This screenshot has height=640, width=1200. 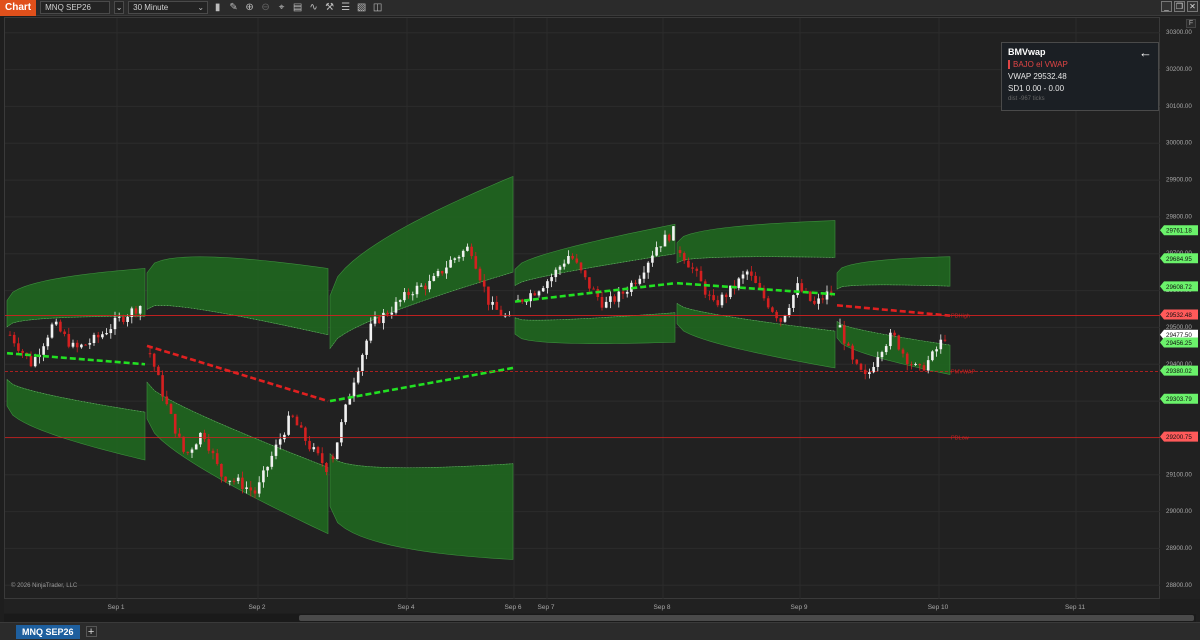 What do you see at coordinates (746, 618) in the screenshot?
I see `scrollbar-thumb` at bounding box center [746, 618].